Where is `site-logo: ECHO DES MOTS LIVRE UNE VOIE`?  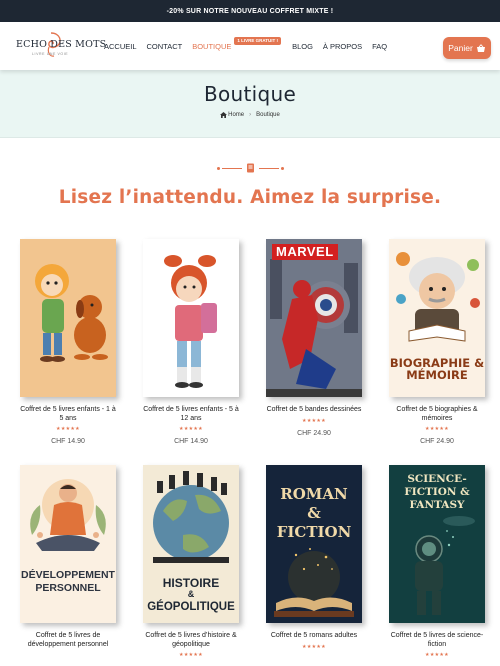 site-logo: ECHO DES MOTS LIVRE UNE VOIE is located at coordinates (61, 47).